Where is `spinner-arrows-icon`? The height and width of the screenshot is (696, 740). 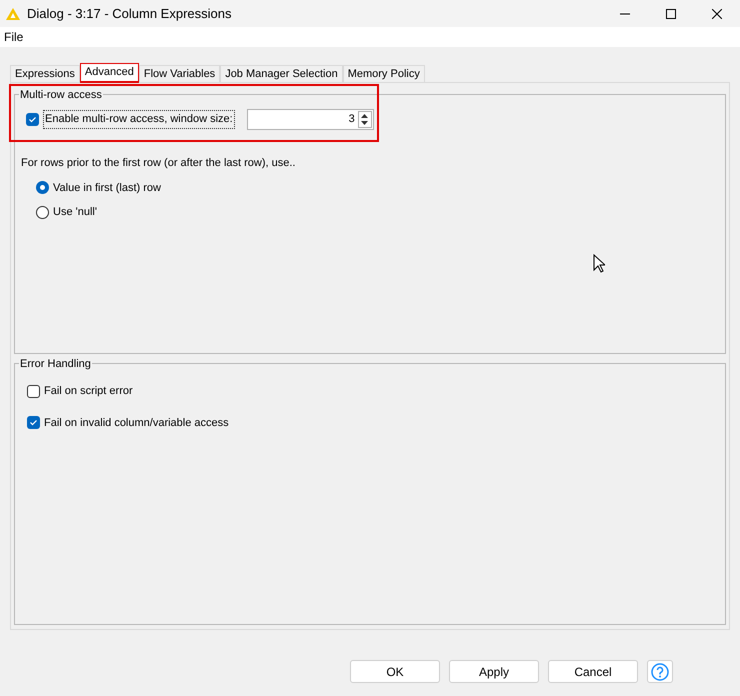
spinner-arrows-icon is located at coordinates (365, 119).